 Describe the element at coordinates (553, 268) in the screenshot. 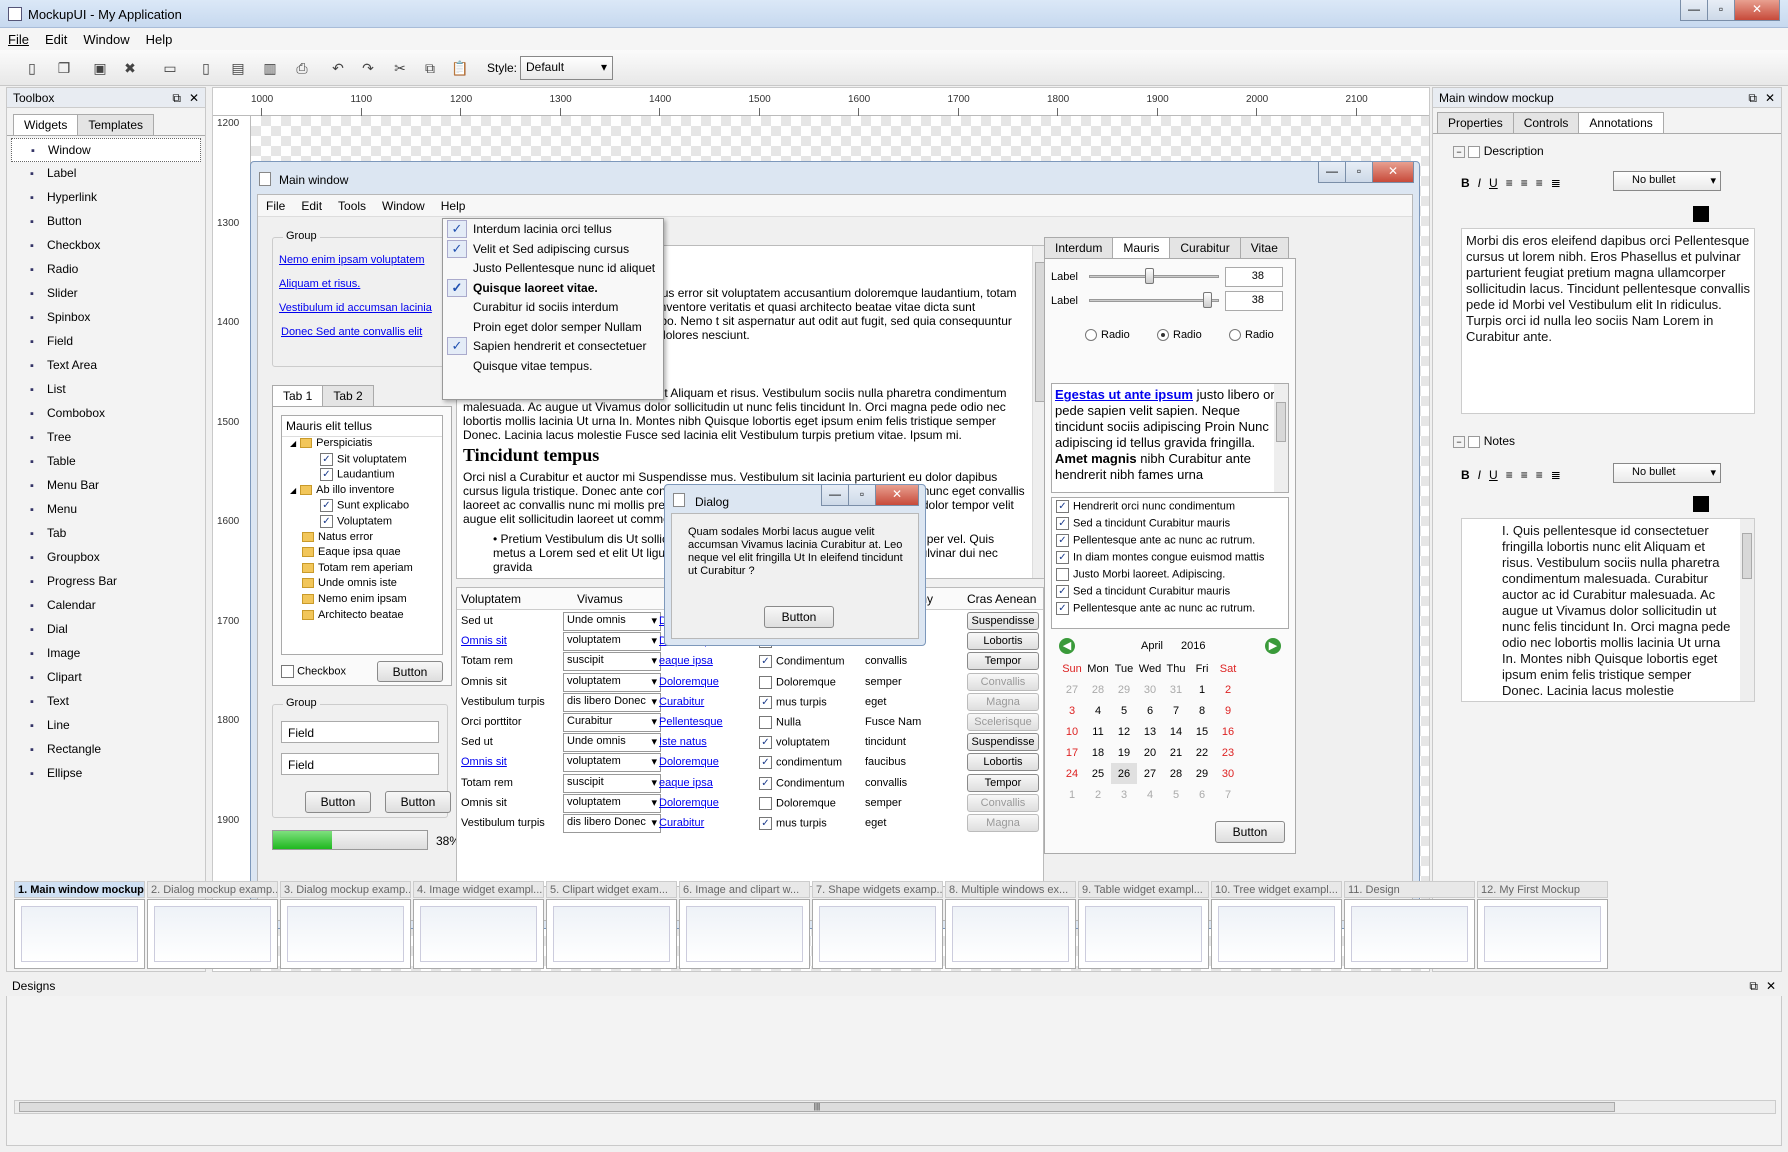

I see `dropdown-item: Justo Pellentesque nunc id aliquet` at that location.